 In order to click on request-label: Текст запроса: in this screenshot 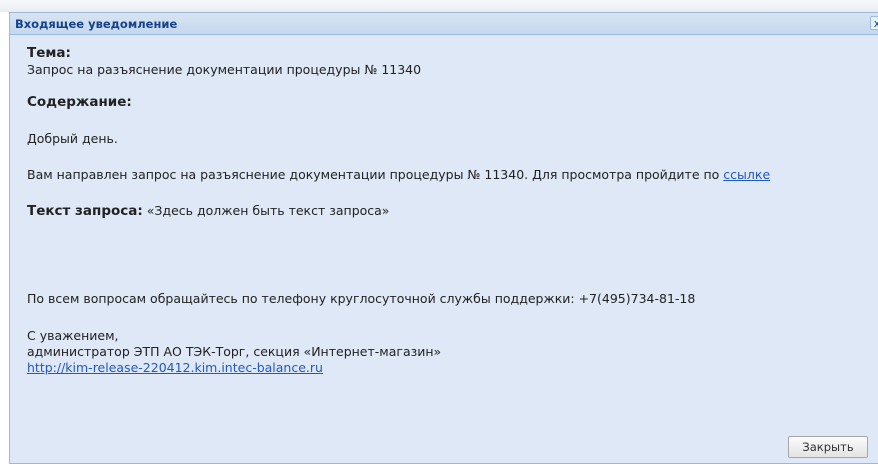, I will do `click(85, 211)`.